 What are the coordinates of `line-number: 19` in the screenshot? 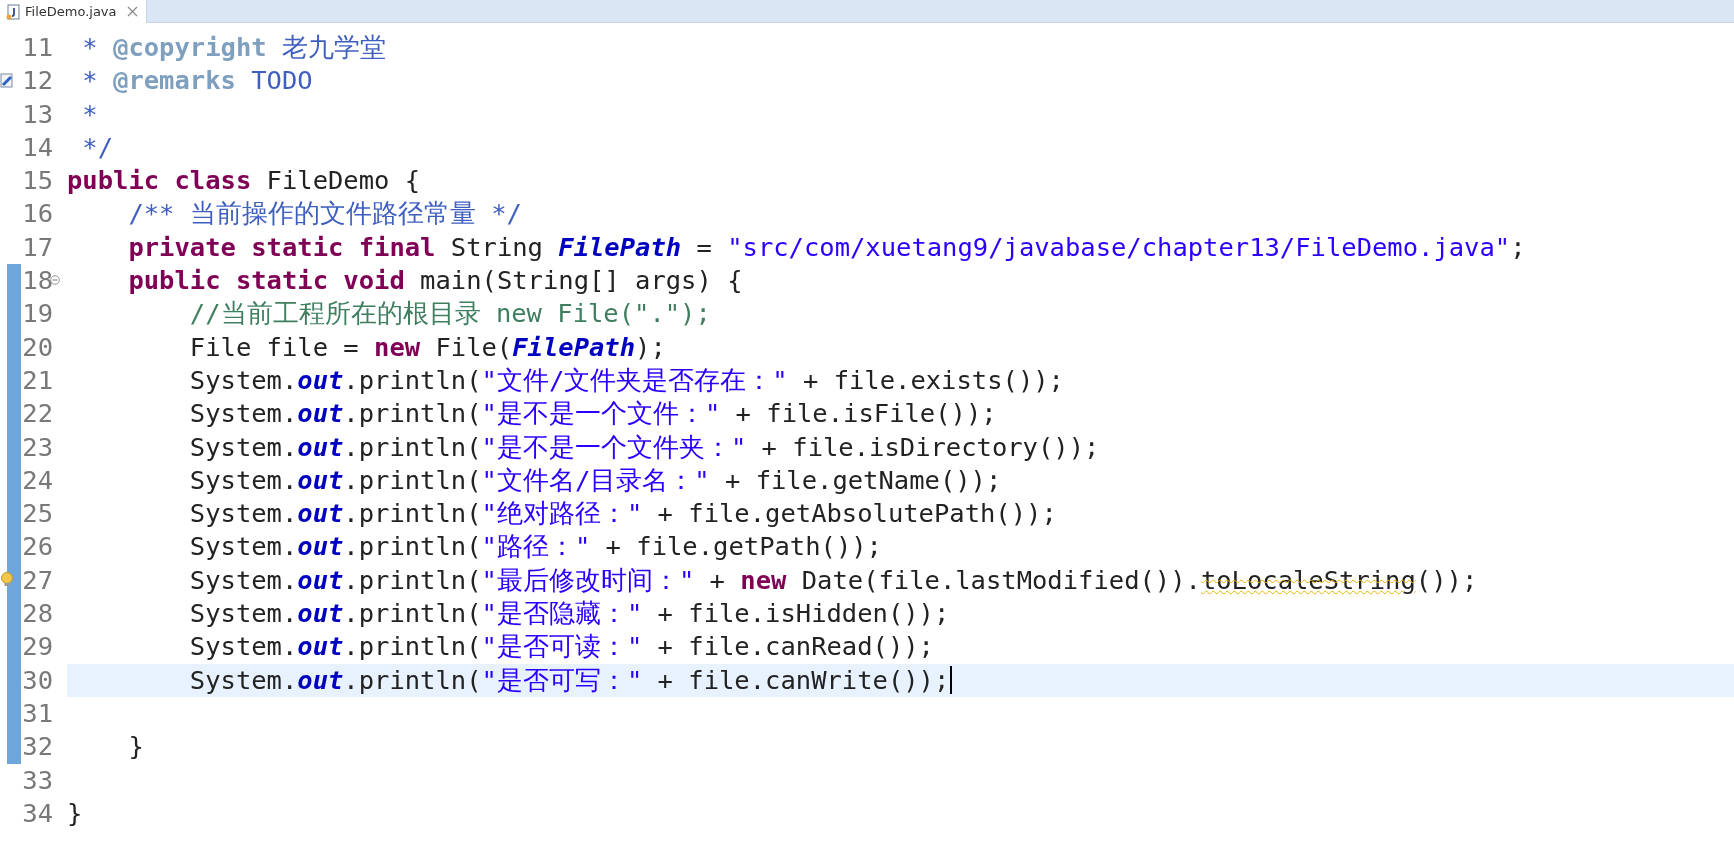 It's located at (37, 314).